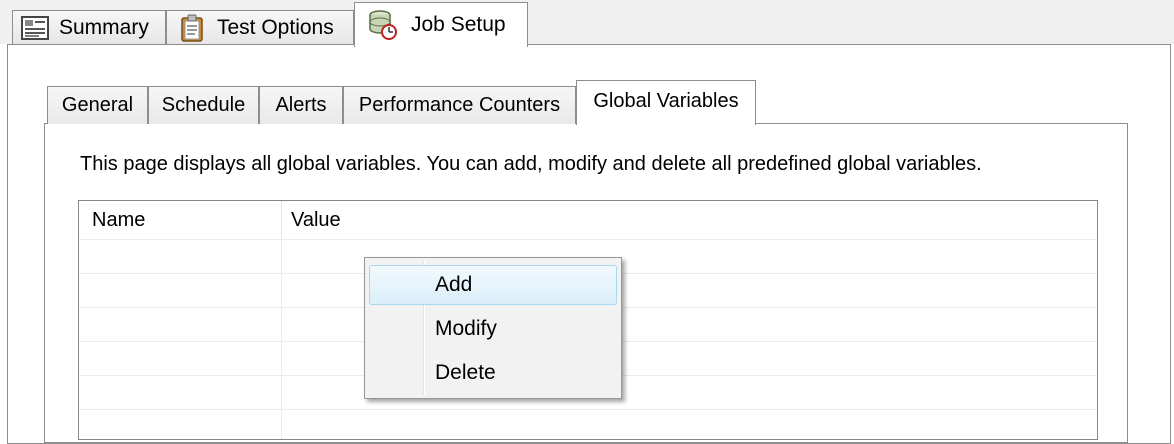  I want to click on menu-item-delete: Delete, so click(493, 373).